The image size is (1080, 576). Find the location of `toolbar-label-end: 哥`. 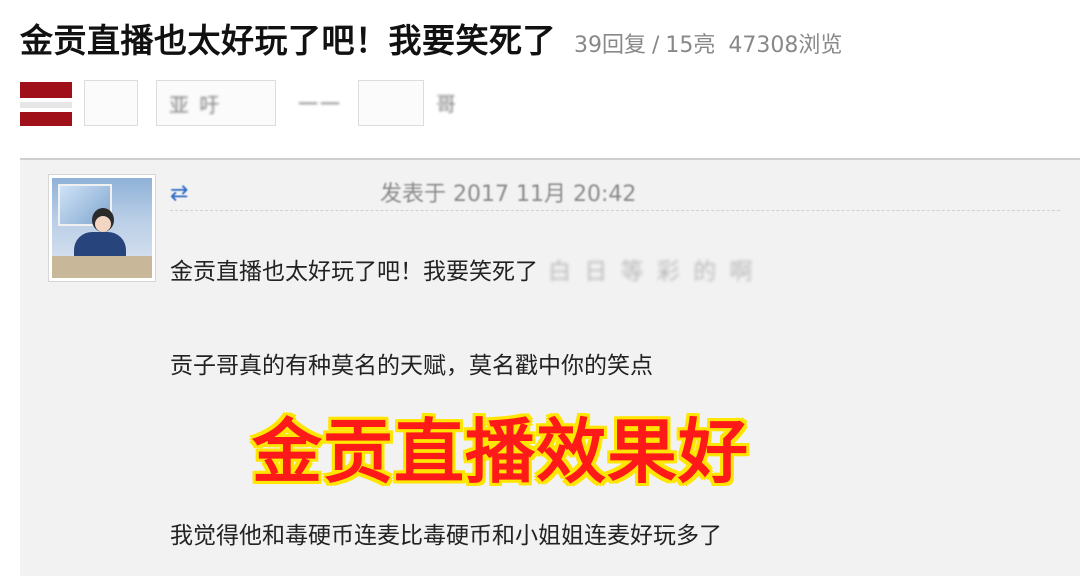

toolbar-label-end: 哥 is located at coordinates (447, 104).